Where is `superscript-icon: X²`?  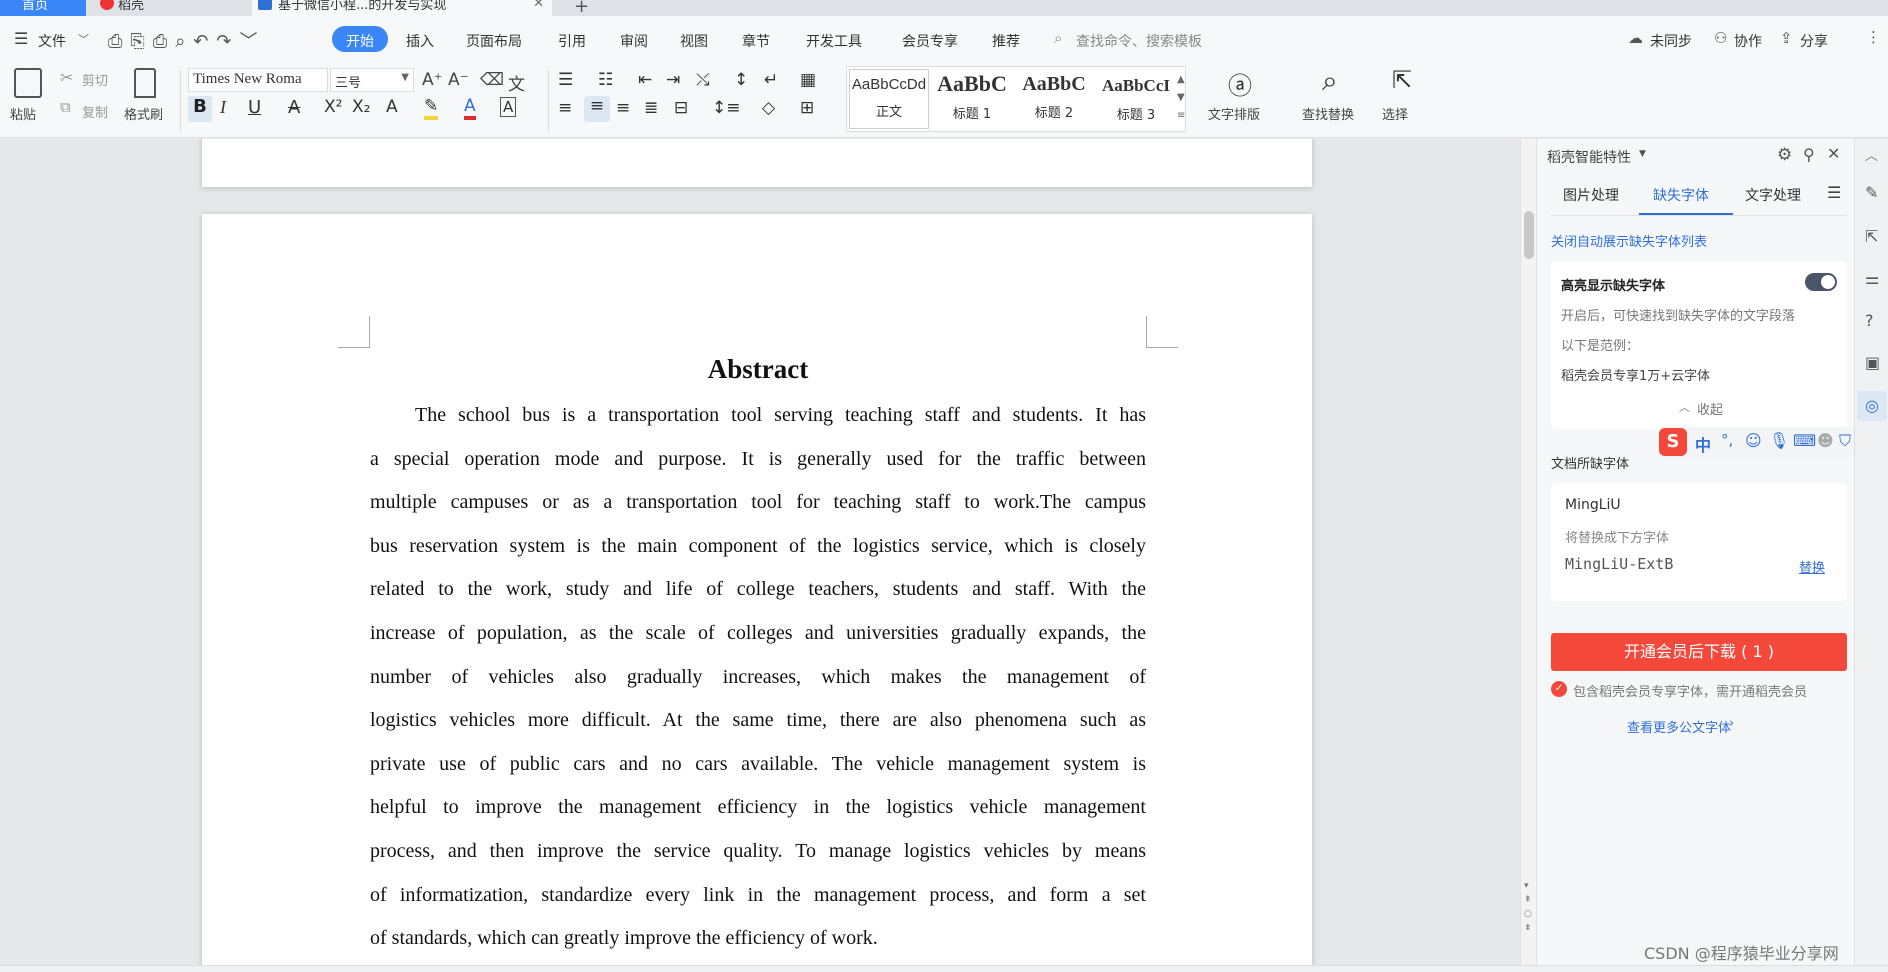
superscript-icon: X² is located at coordinates (333, 107).